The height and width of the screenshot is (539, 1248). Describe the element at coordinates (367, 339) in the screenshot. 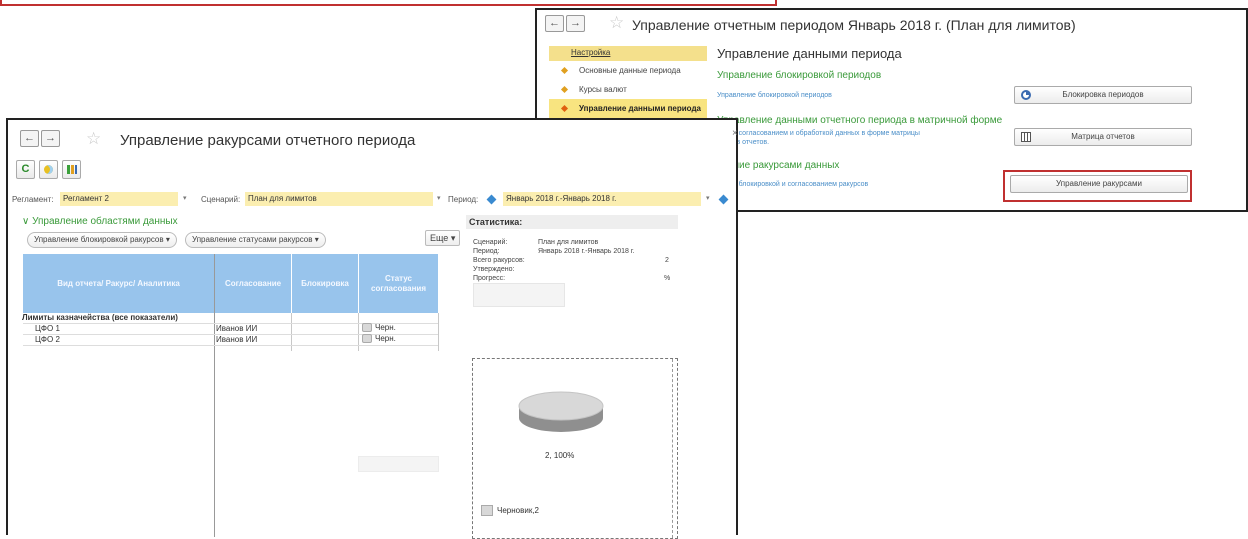

I see `status-icon` at that location.